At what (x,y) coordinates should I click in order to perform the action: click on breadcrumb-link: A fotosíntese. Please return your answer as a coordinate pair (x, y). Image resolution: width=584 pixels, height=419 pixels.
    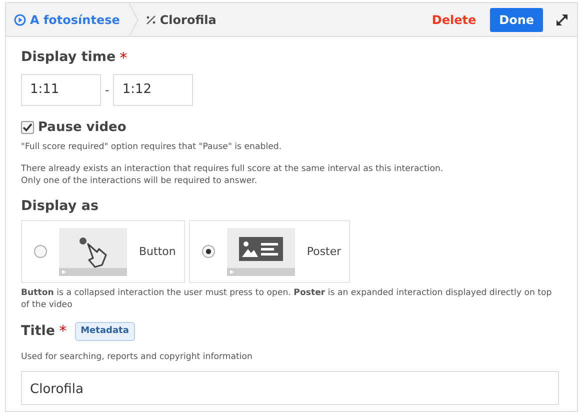
    Looking at the image, I should click on (63, 19).